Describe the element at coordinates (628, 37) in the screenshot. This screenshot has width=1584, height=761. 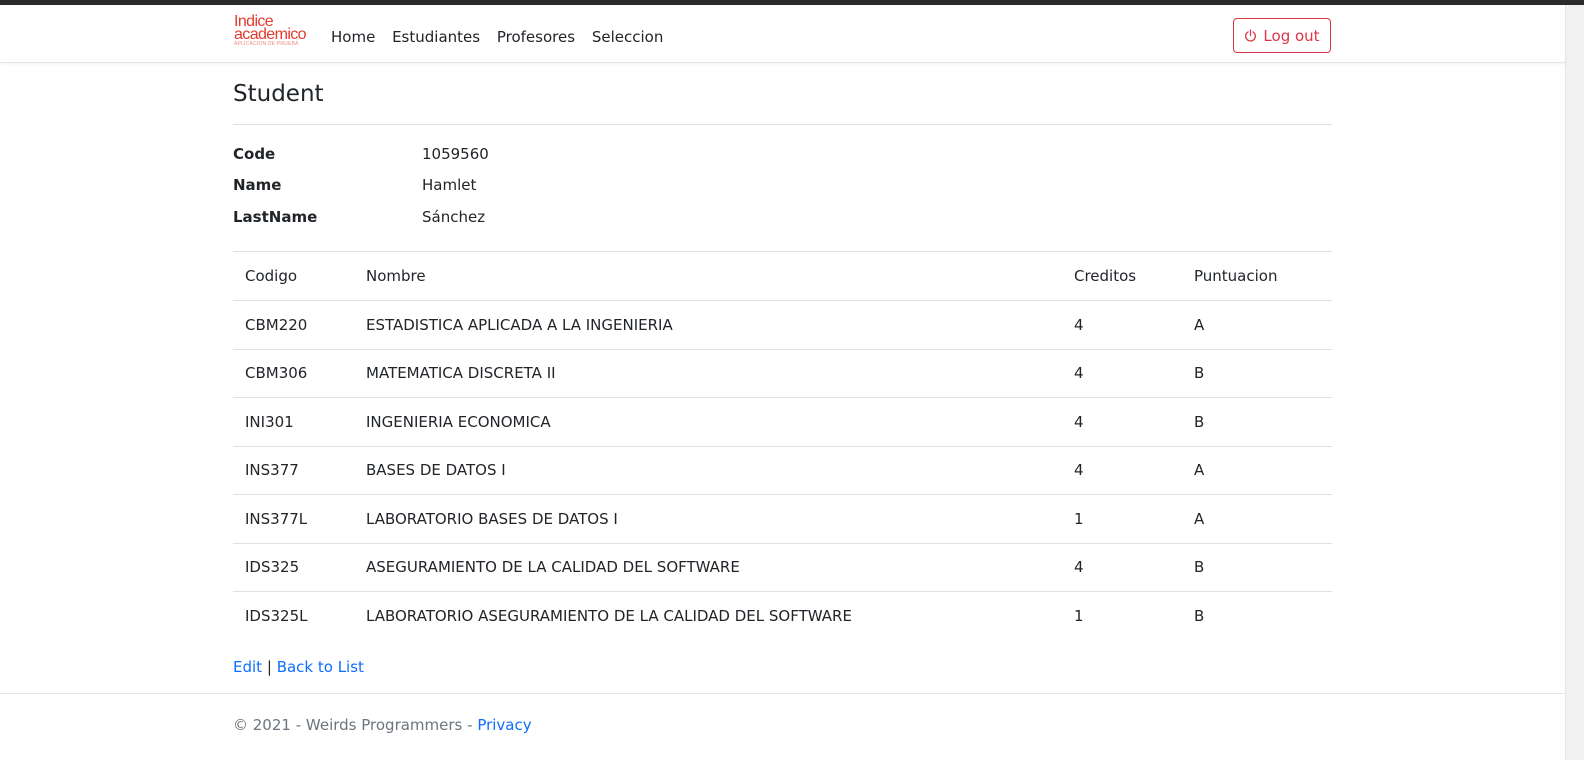
I see `nav-seleccion: Seleccion` at that location.